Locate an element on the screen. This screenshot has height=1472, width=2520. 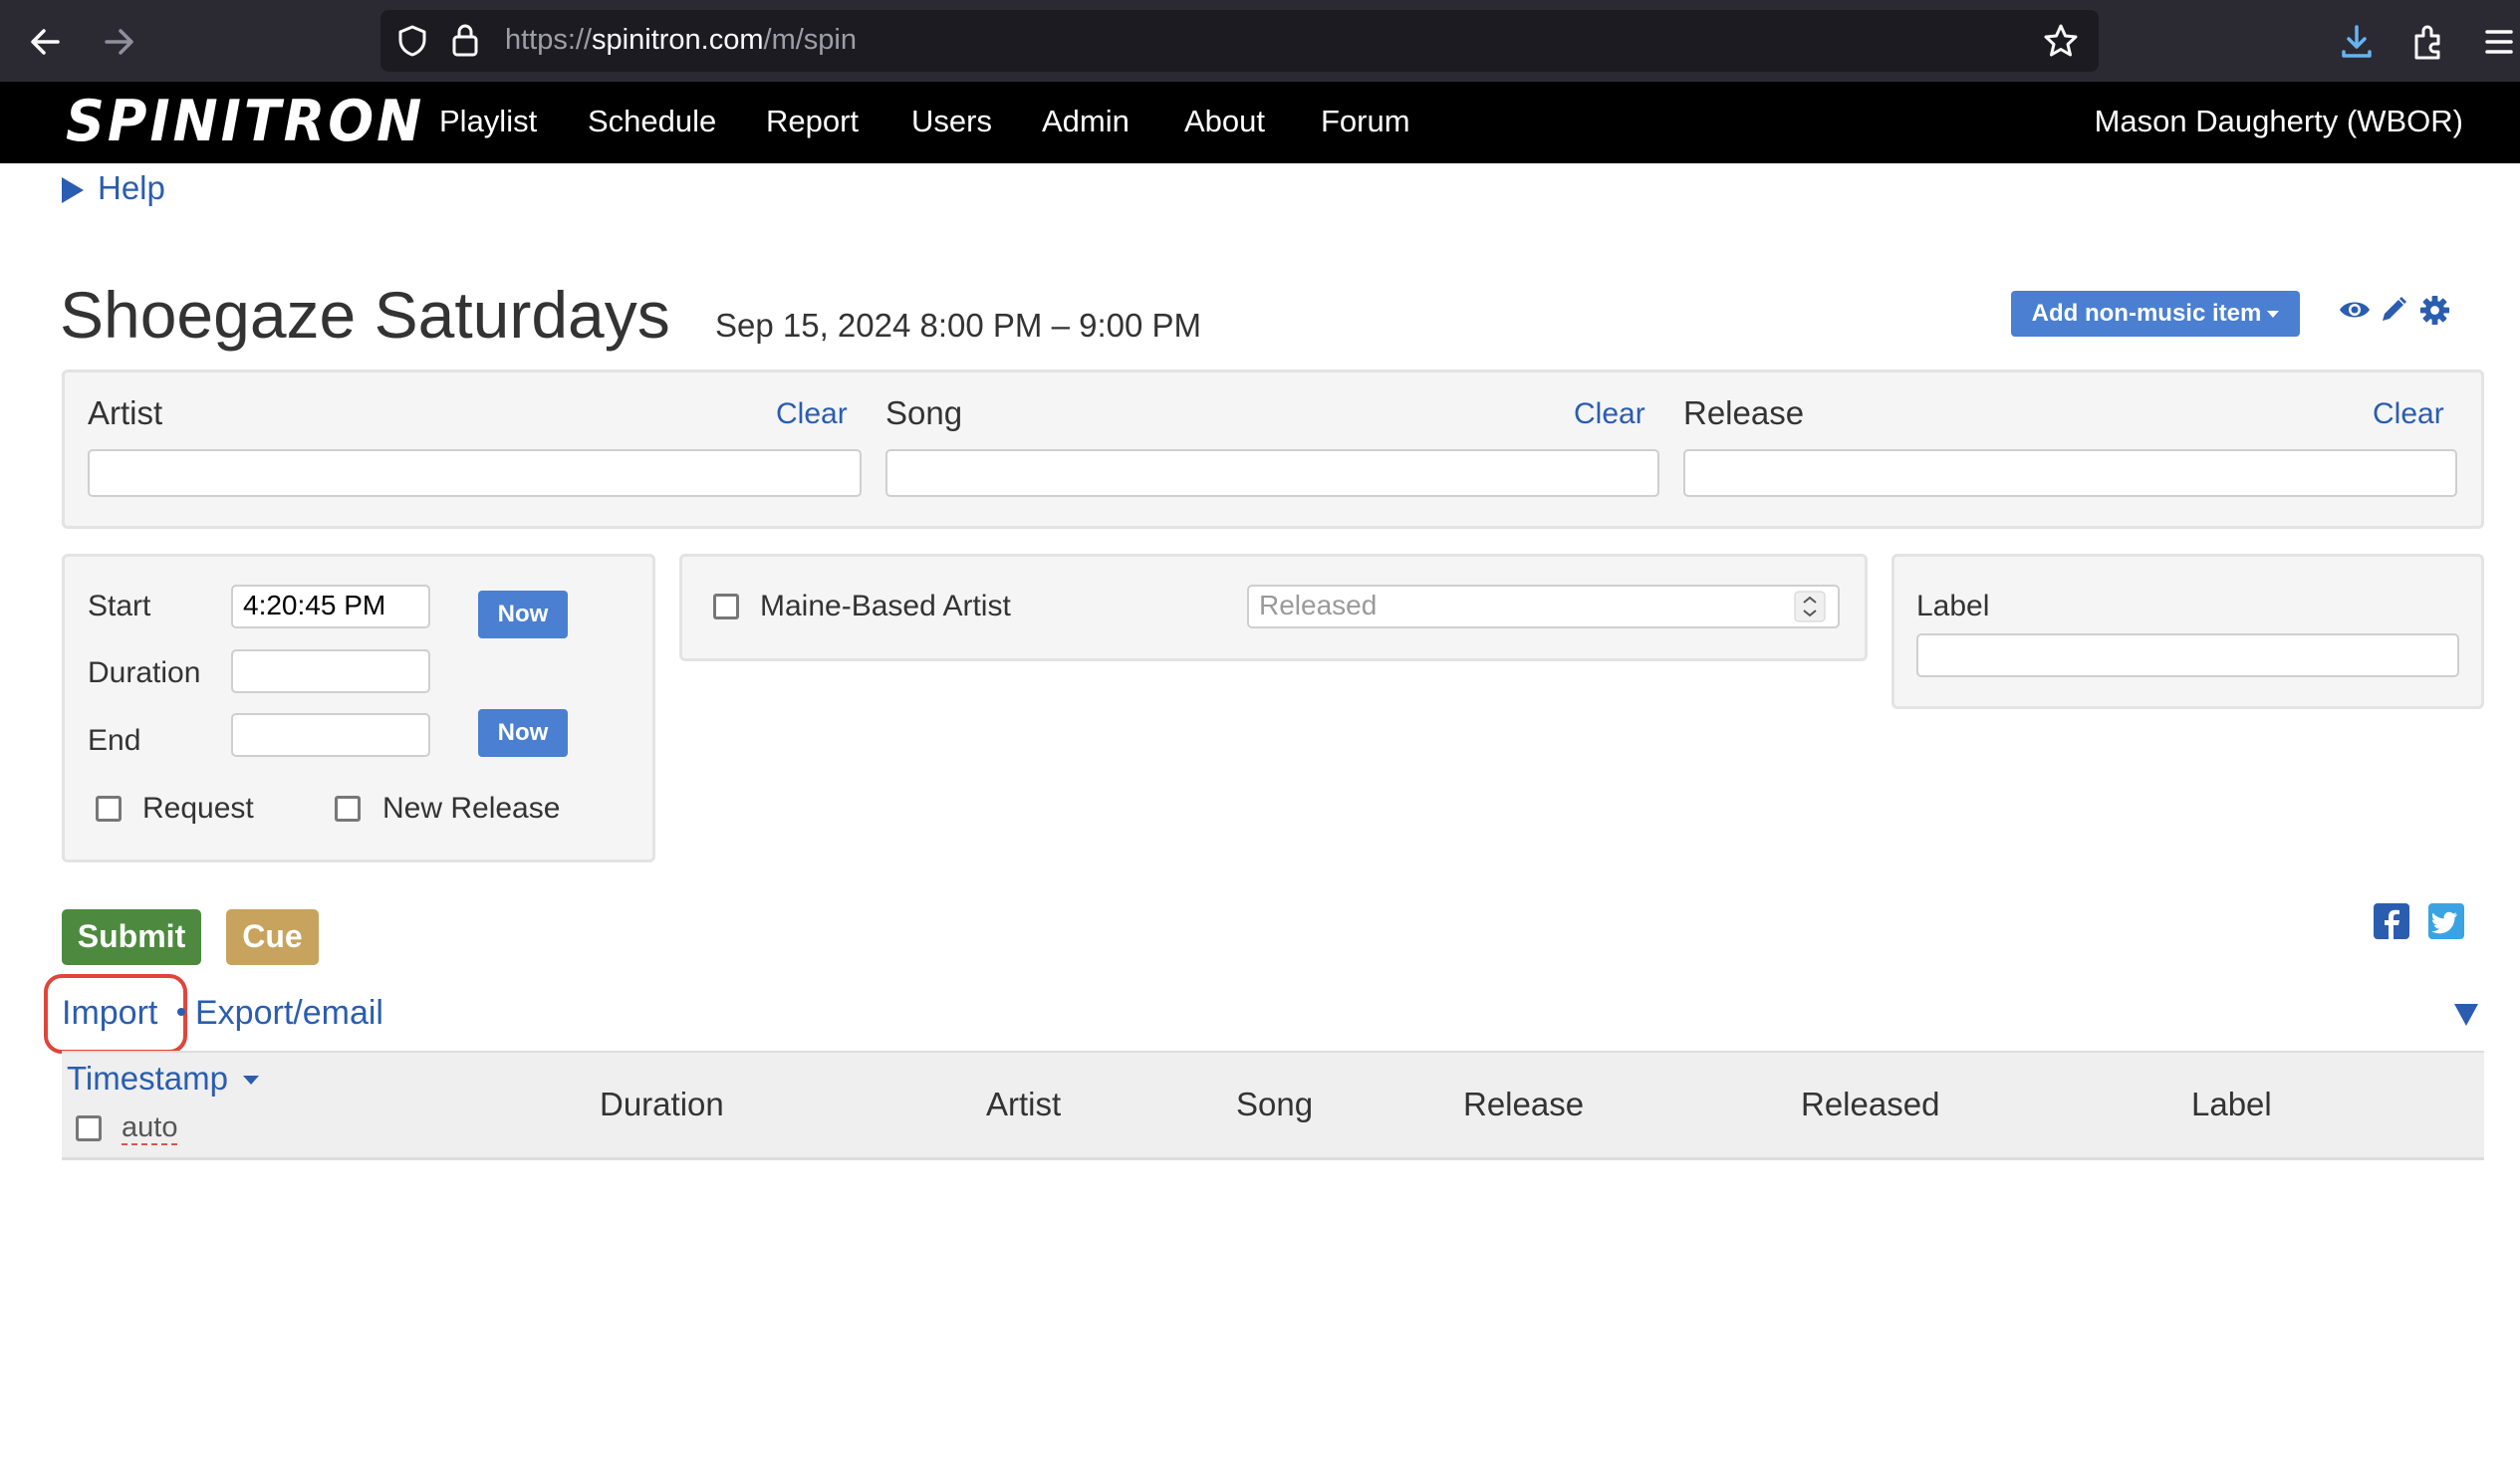
request-checkbox is located at coordinates (109, 809).